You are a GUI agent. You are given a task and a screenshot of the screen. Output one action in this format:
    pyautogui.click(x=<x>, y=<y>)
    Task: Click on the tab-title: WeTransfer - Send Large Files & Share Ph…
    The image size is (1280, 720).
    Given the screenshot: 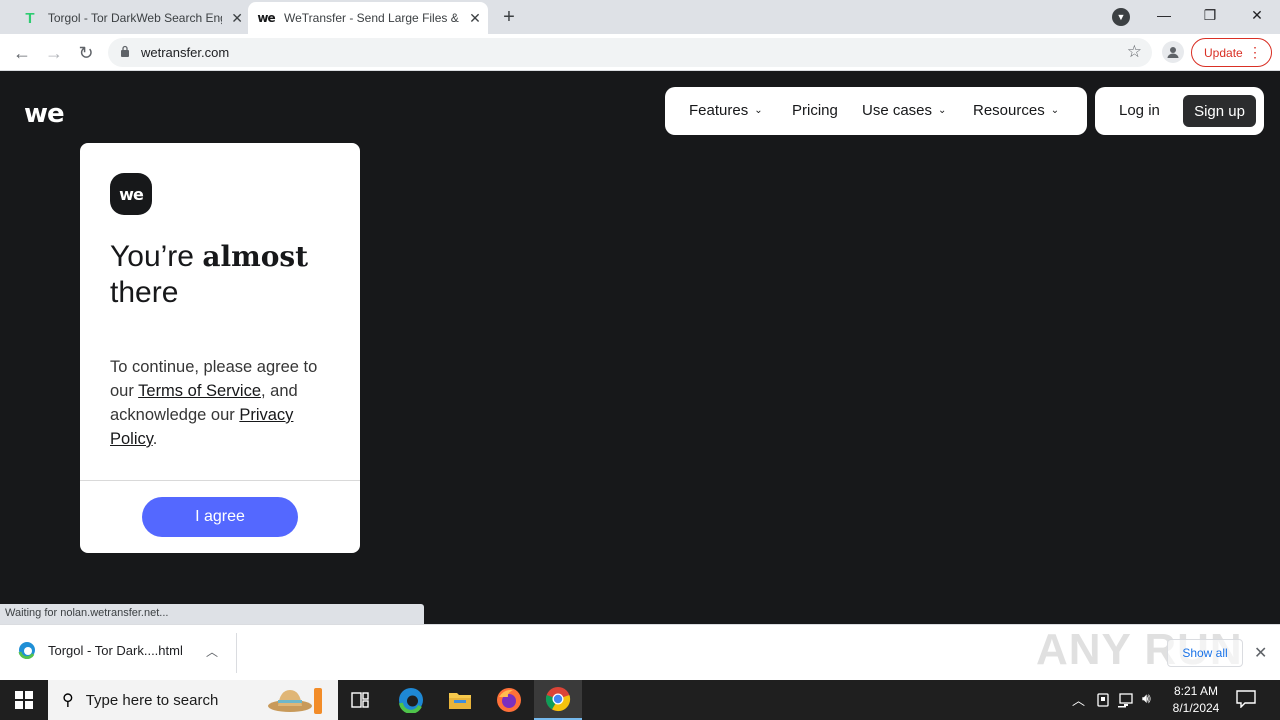 What is the action you would take?
    pyautogui.click(x=372, y=18)
    